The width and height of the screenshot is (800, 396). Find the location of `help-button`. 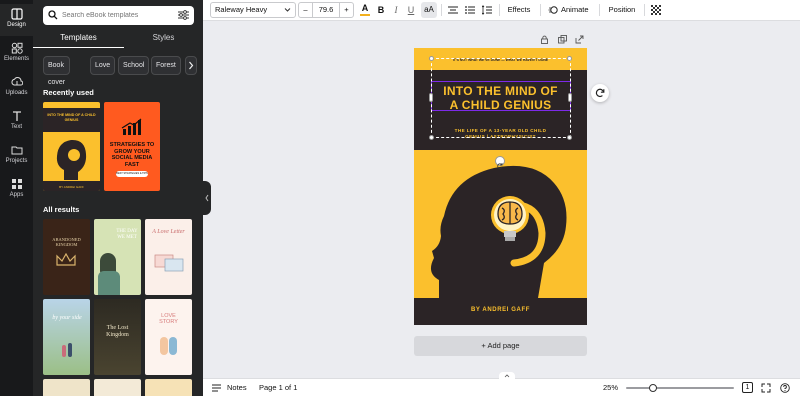

help-button is located at coordinates (785, 387).